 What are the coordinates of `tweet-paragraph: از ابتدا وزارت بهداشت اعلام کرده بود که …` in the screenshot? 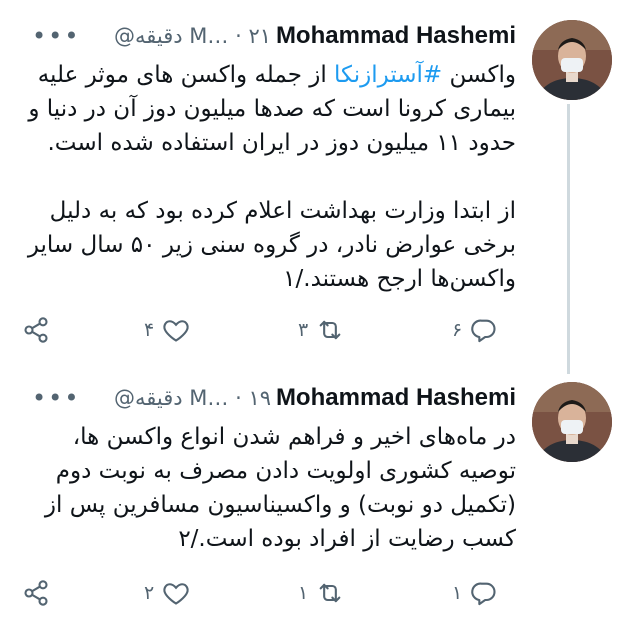 It's located at (271, 245).